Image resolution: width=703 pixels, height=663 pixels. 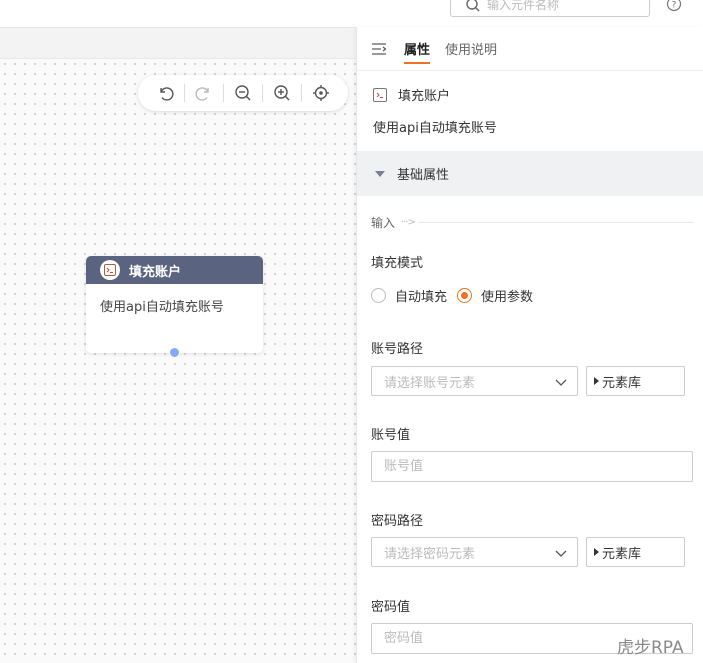 What do you see at coordinates (423, 175) in the screenshot?
I see `section-title: 基础属性` at bounding box center [423, 175].